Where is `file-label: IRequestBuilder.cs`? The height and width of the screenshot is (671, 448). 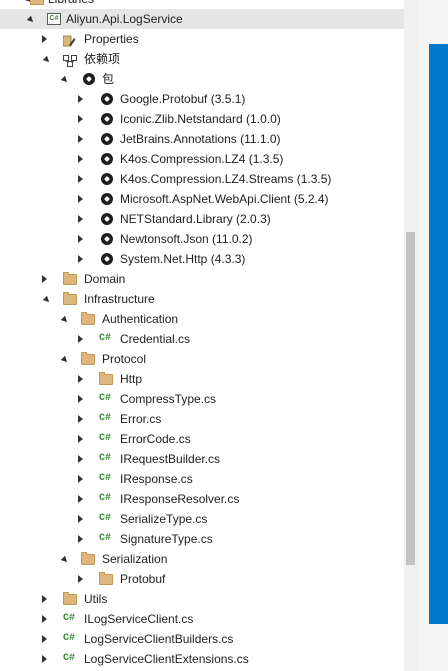
file-label: IRequestBuilder.cs is located at coordinates (170, 459).